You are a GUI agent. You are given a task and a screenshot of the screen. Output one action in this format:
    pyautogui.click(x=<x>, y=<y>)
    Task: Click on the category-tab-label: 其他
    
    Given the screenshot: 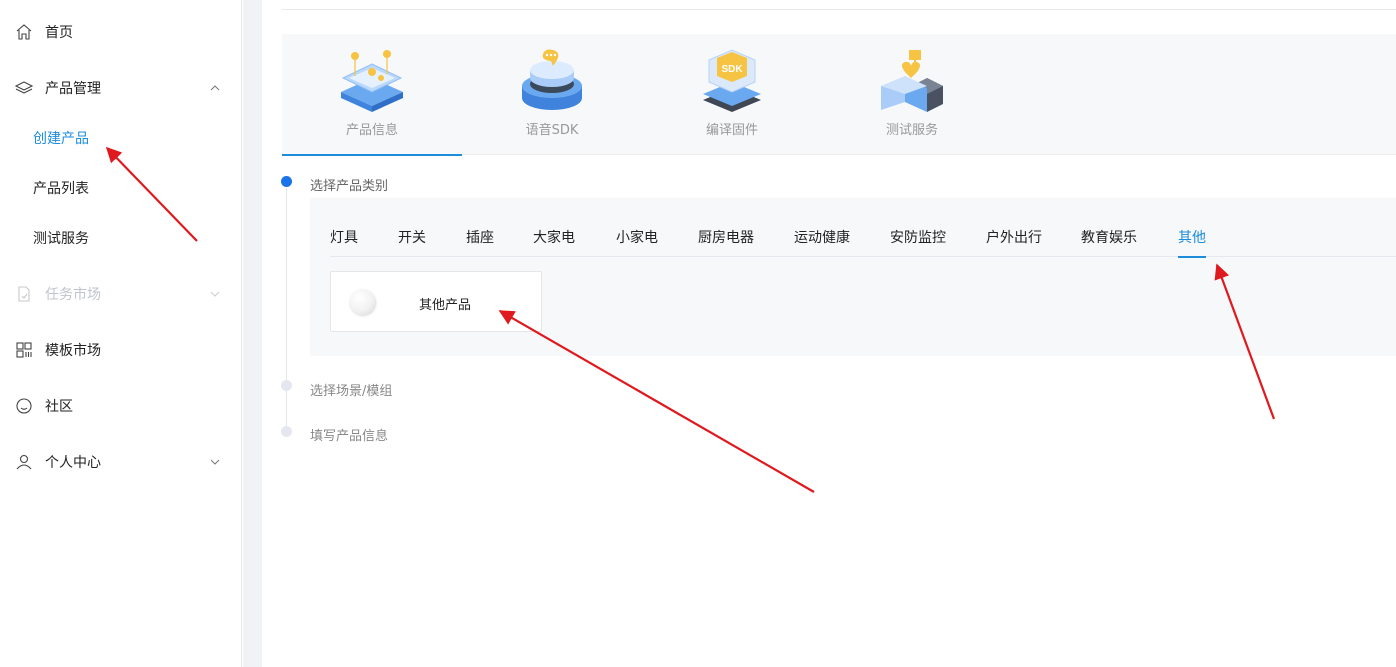 What is the action you would take?
    pyautogui.click(x=1192, y=238)
    